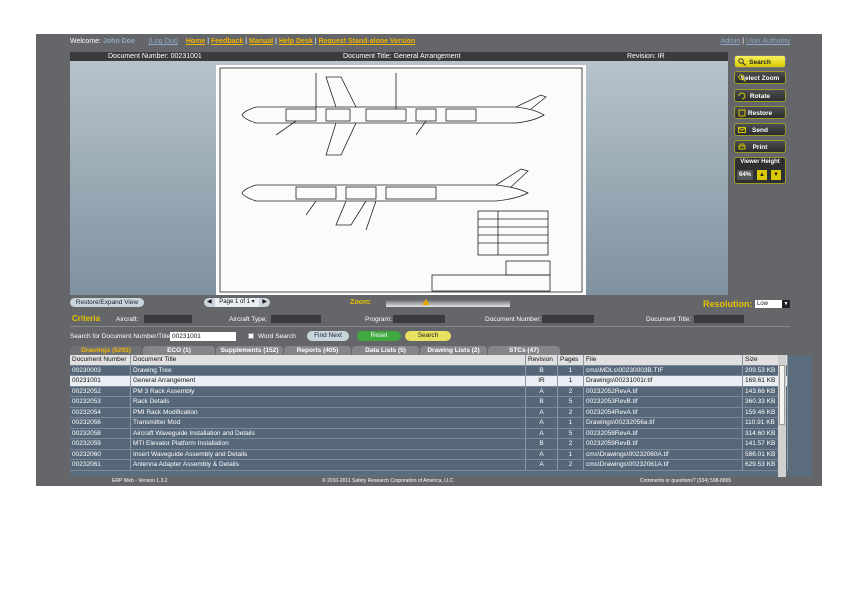 This screenshot has height=600, width=855. What do you see at coordinates (686, 481) in the screenshot?
I see `contact-text: Comments or questions? (334) 598-8865` at bounding box center [686, 481].